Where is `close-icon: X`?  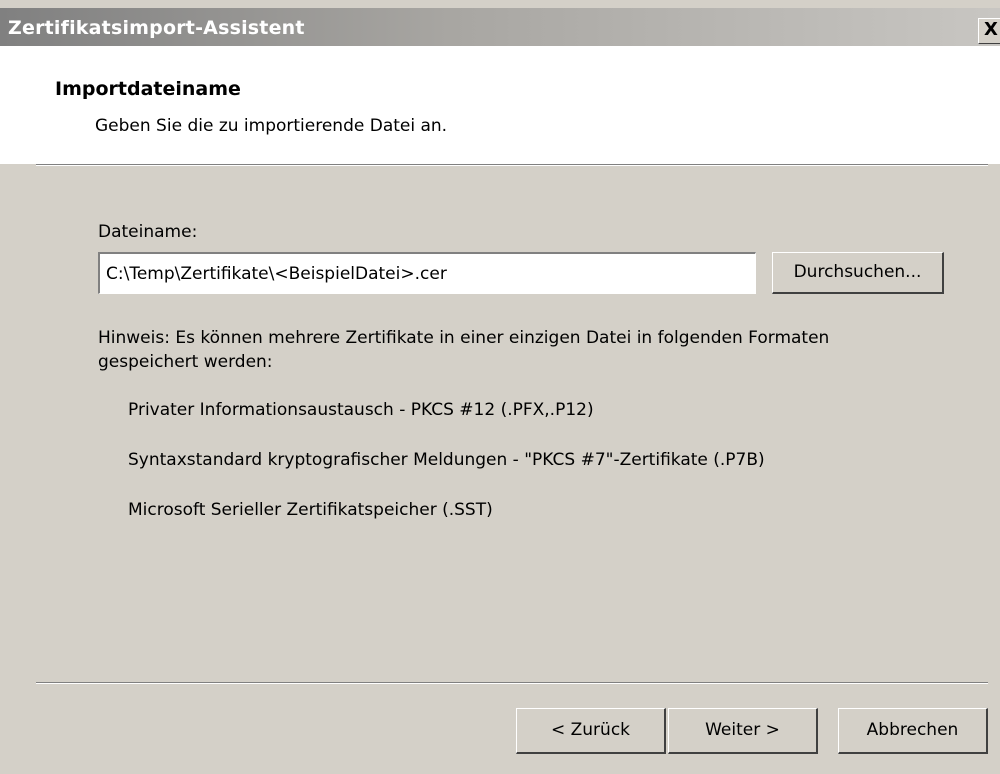 close-icon: X is located at coordinates (991, 29).